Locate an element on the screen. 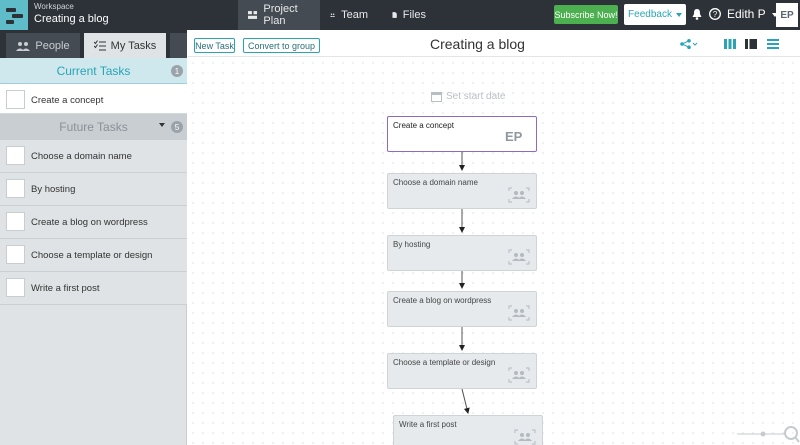 Image resolution: width=800 pixels, height=445 pixels. nav-label: Files is located at coordinates (414, 15).